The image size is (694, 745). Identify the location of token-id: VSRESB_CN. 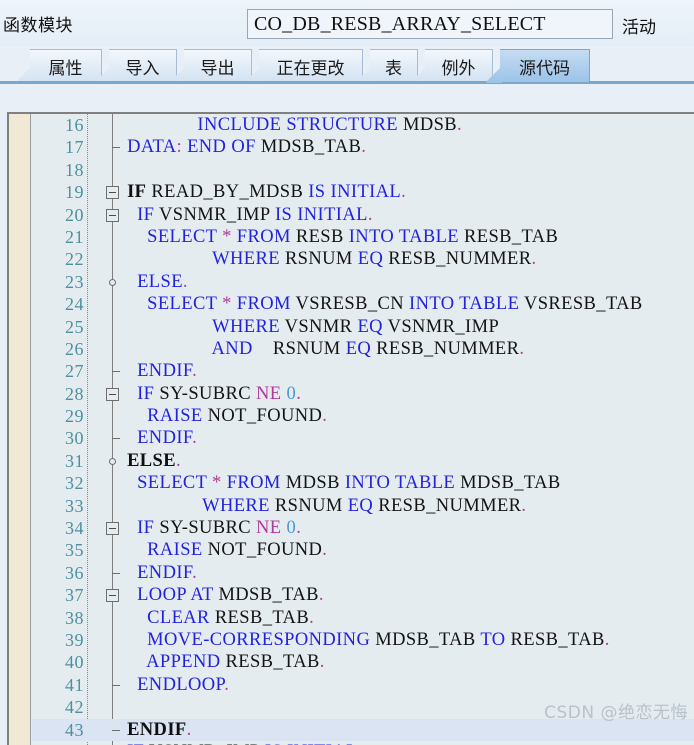
(350, 304).